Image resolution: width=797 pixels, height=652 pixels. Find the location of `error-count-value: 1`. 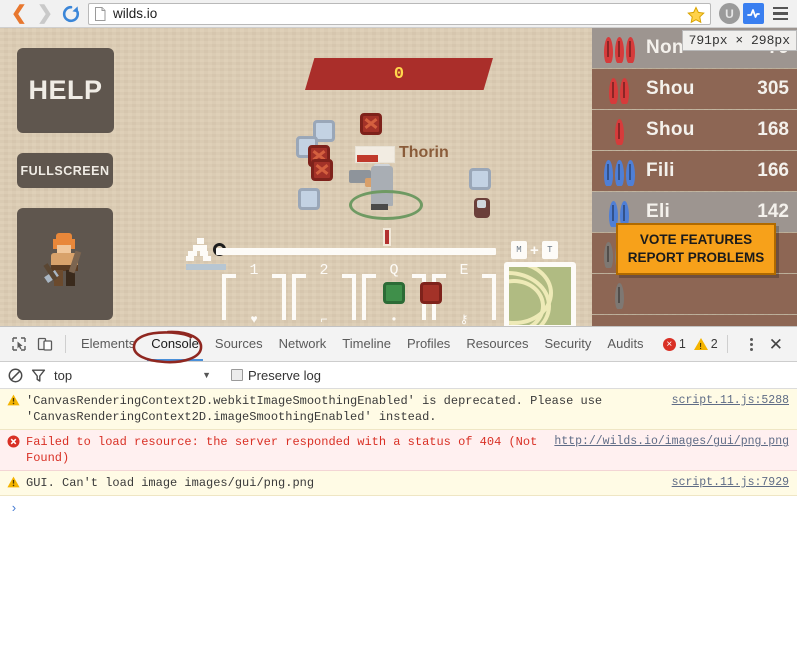

error-count-value: 1 is located at coordinates (682, 344).